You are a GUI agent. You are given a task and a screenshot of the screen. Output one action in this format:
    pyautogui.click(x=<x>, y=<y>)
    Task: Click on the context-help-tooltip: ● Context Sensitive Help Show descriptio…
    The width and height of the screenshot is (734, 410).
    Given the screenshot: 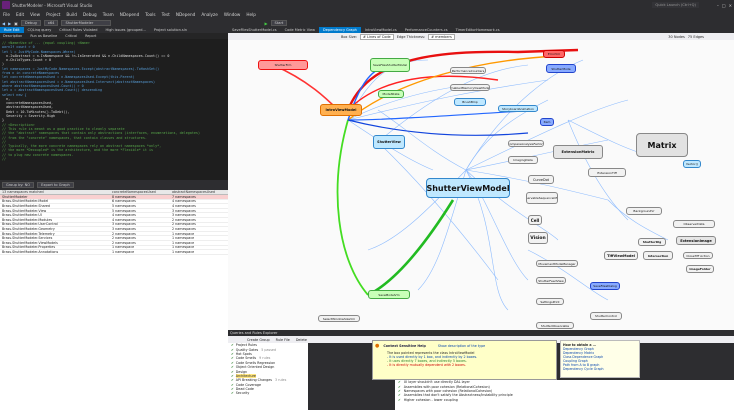 What is the action you would take?
    pyautogui.click(x=464, y=360)
    